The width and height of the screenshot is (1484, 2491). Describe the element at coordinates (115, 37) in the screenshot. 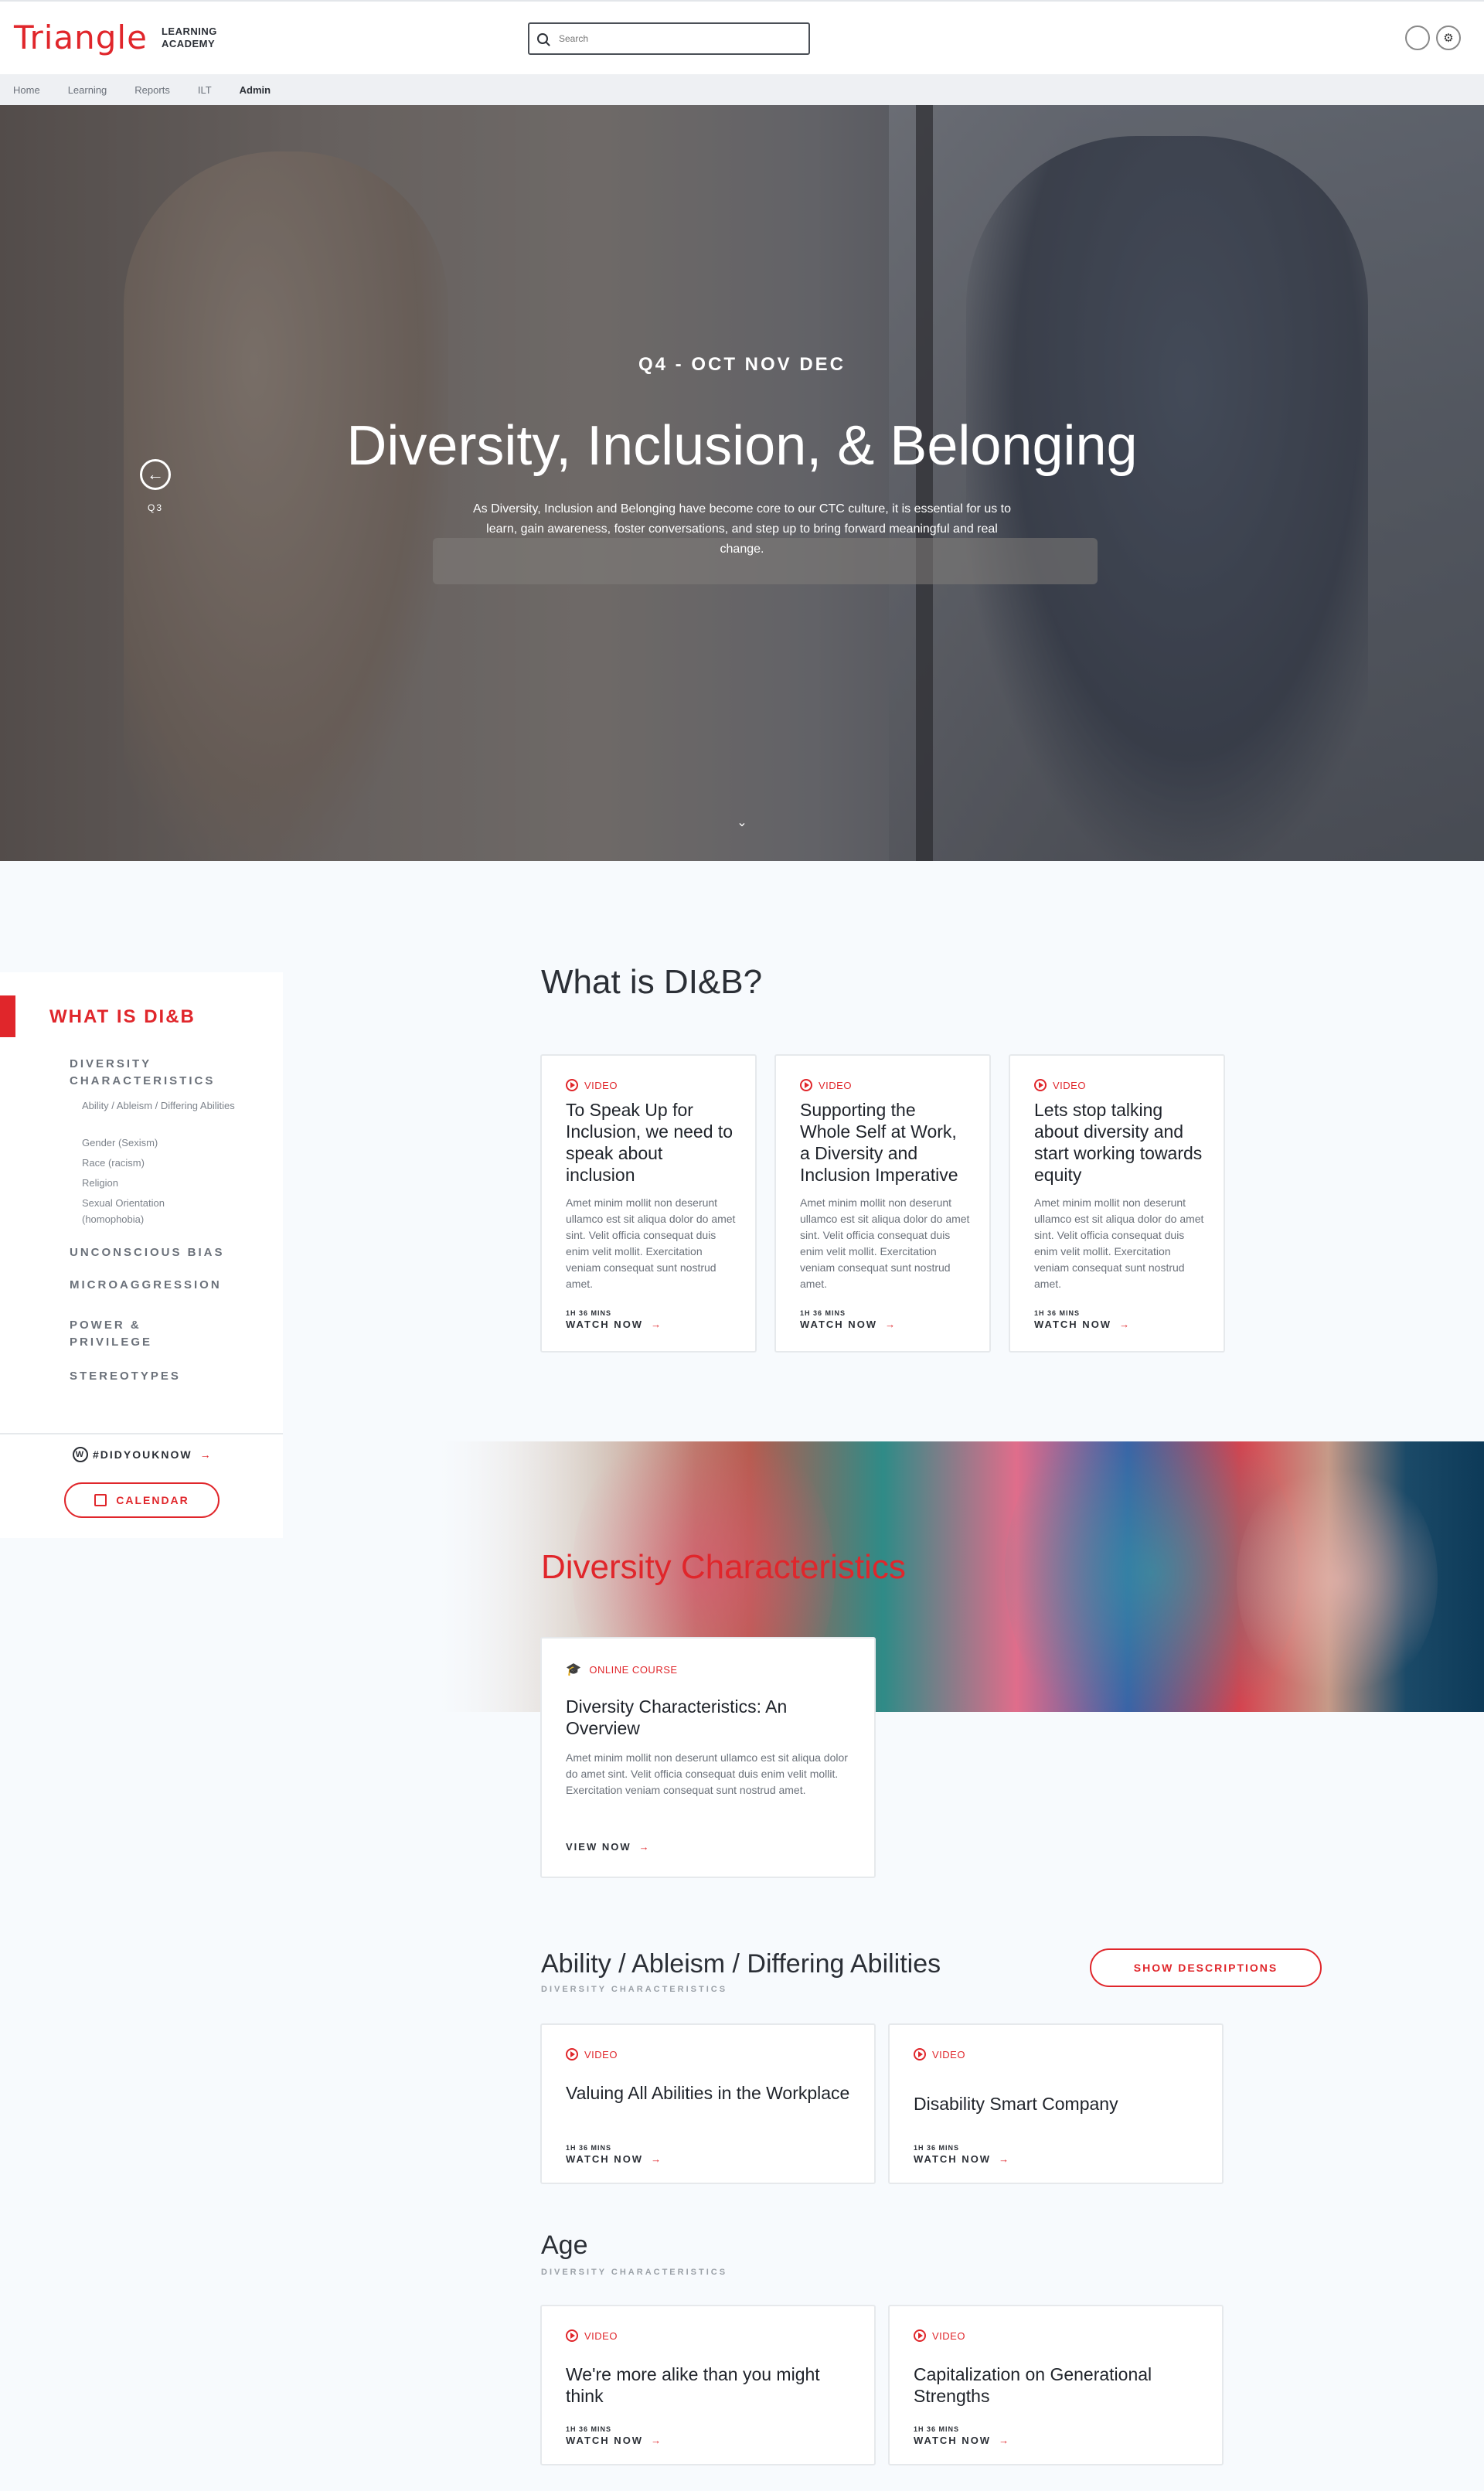

I see `logo: Triangle LEARNING ACADEMY` at that location.